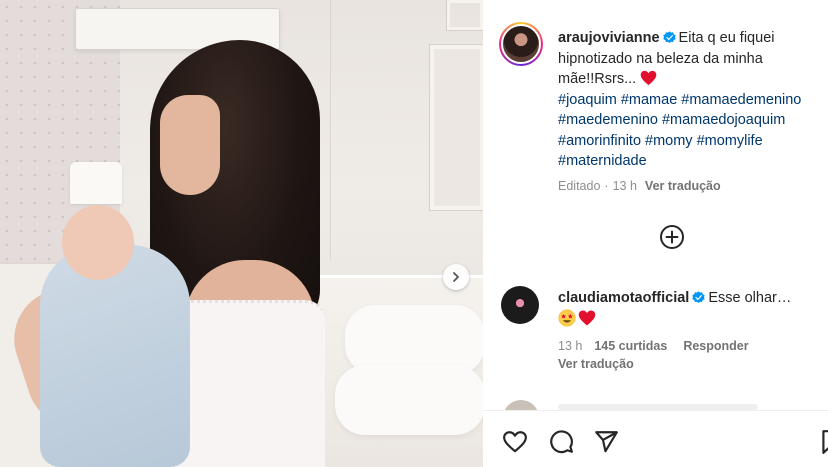  What do you see at coordinates (456, 127) in the screenshot?
I see `wall-frame` at bounding box center [456, 127].